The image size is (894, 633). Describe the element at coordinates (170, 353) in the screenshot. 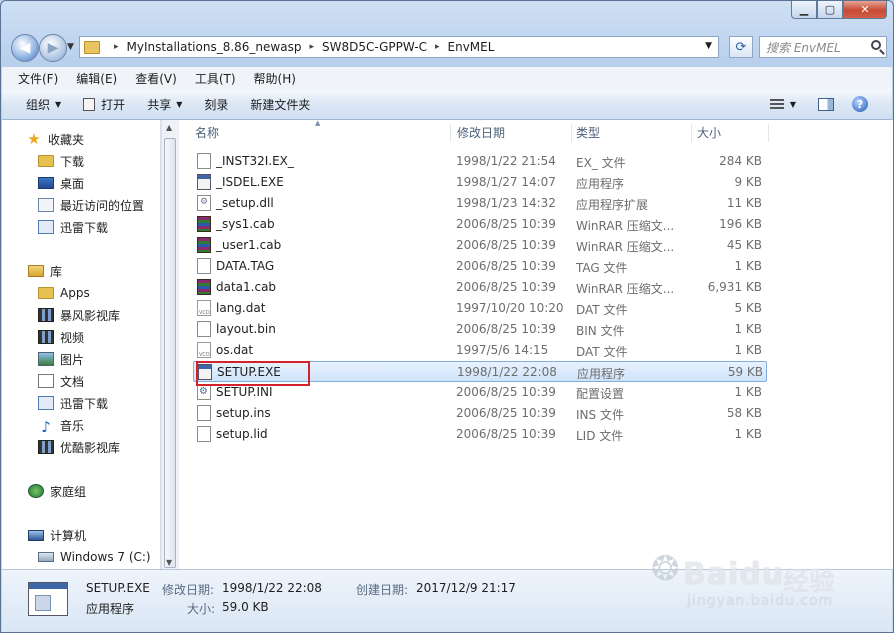

I see `nav-scrollbar-thumb` at that location.